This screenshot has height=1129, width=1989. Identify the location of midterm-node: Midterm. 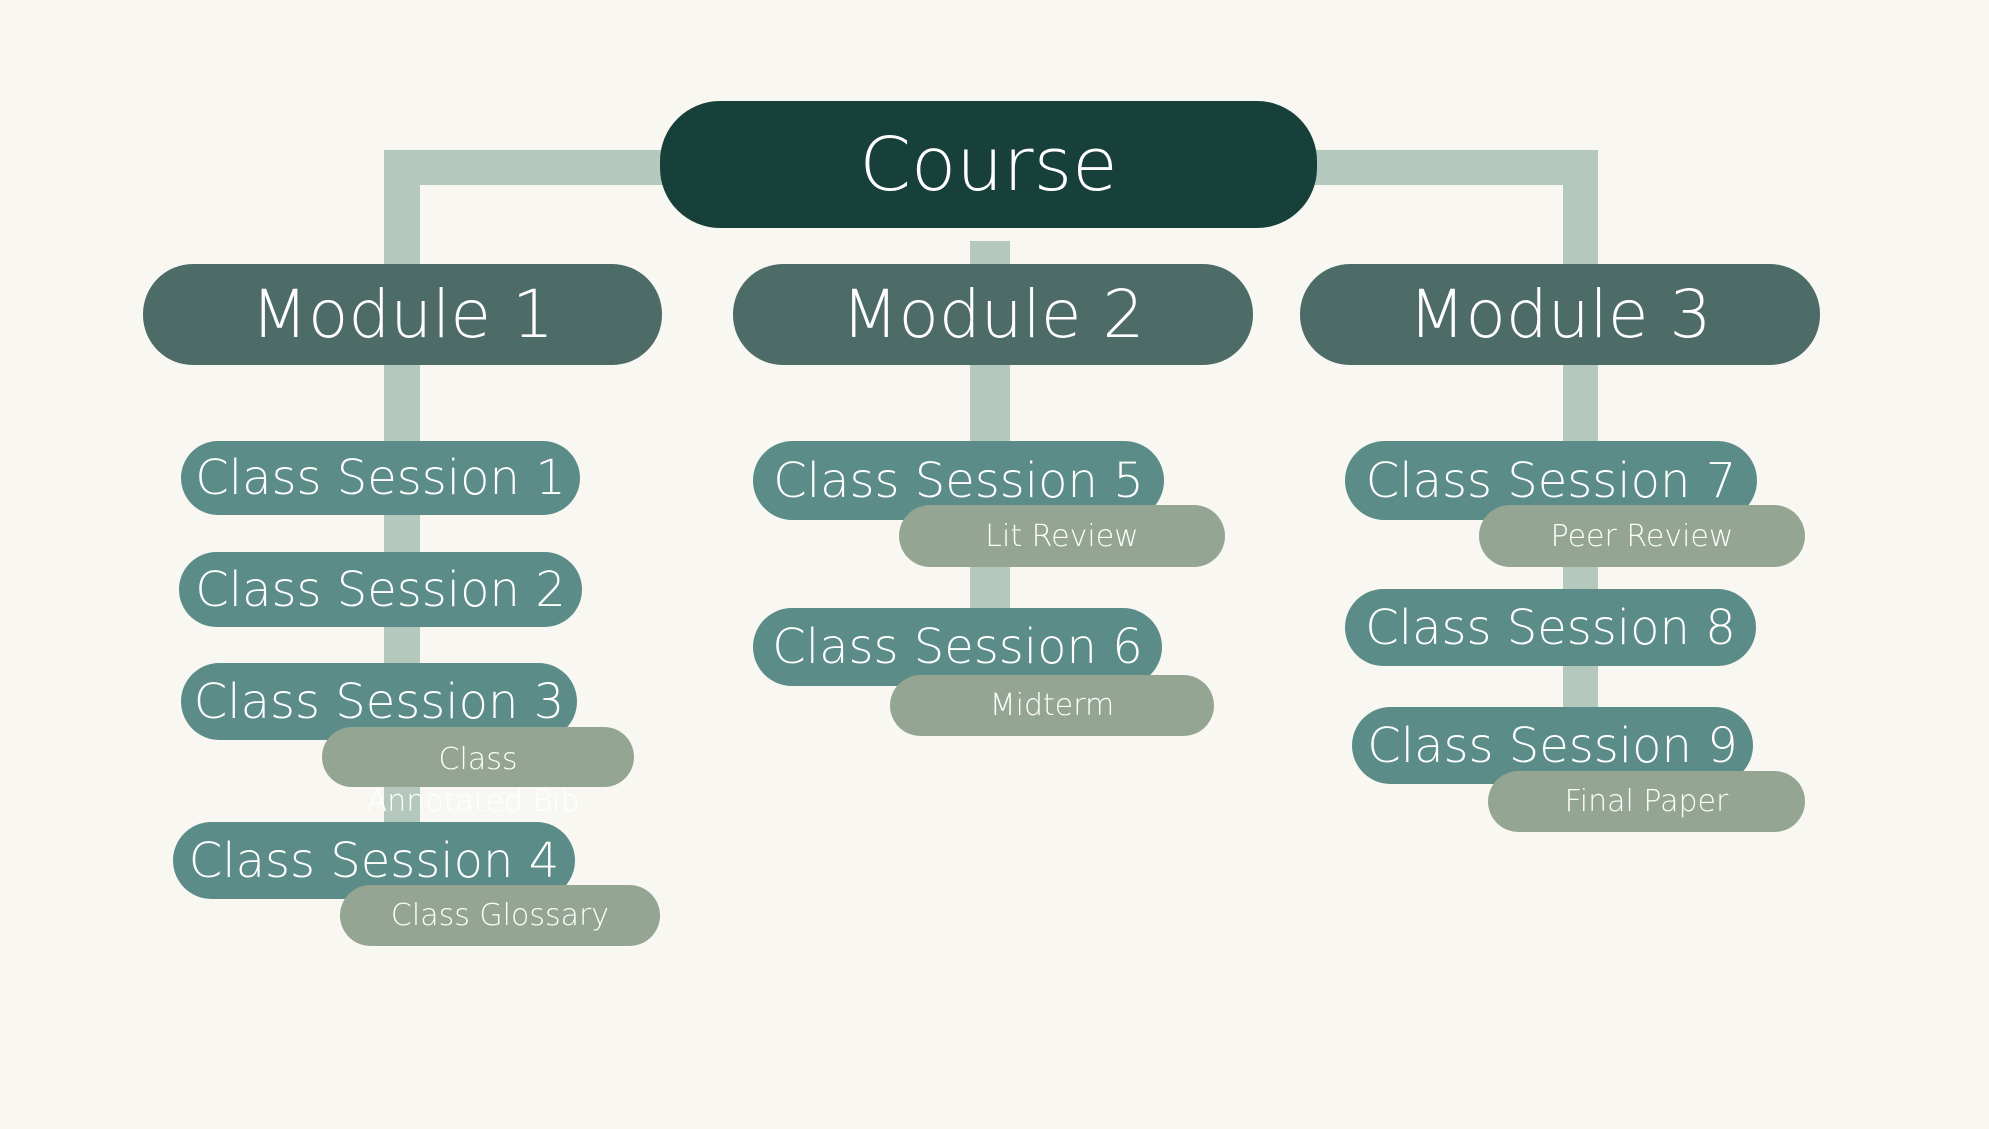
(1052, 705).